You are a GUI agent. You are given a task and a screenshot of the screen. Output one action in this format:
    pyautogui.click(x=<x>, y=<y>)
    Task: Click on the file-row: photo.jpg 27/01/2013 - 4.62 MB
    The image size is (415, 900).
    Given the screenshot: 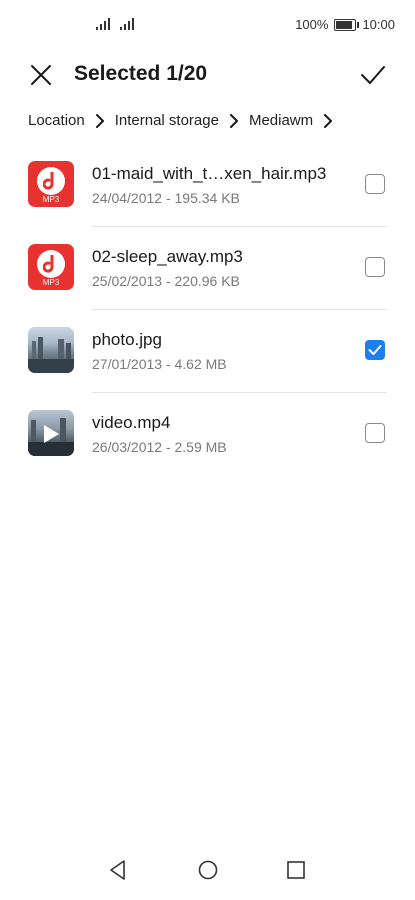 What is the action you would take?
    pyautogui.click(x=207, y=351)
    